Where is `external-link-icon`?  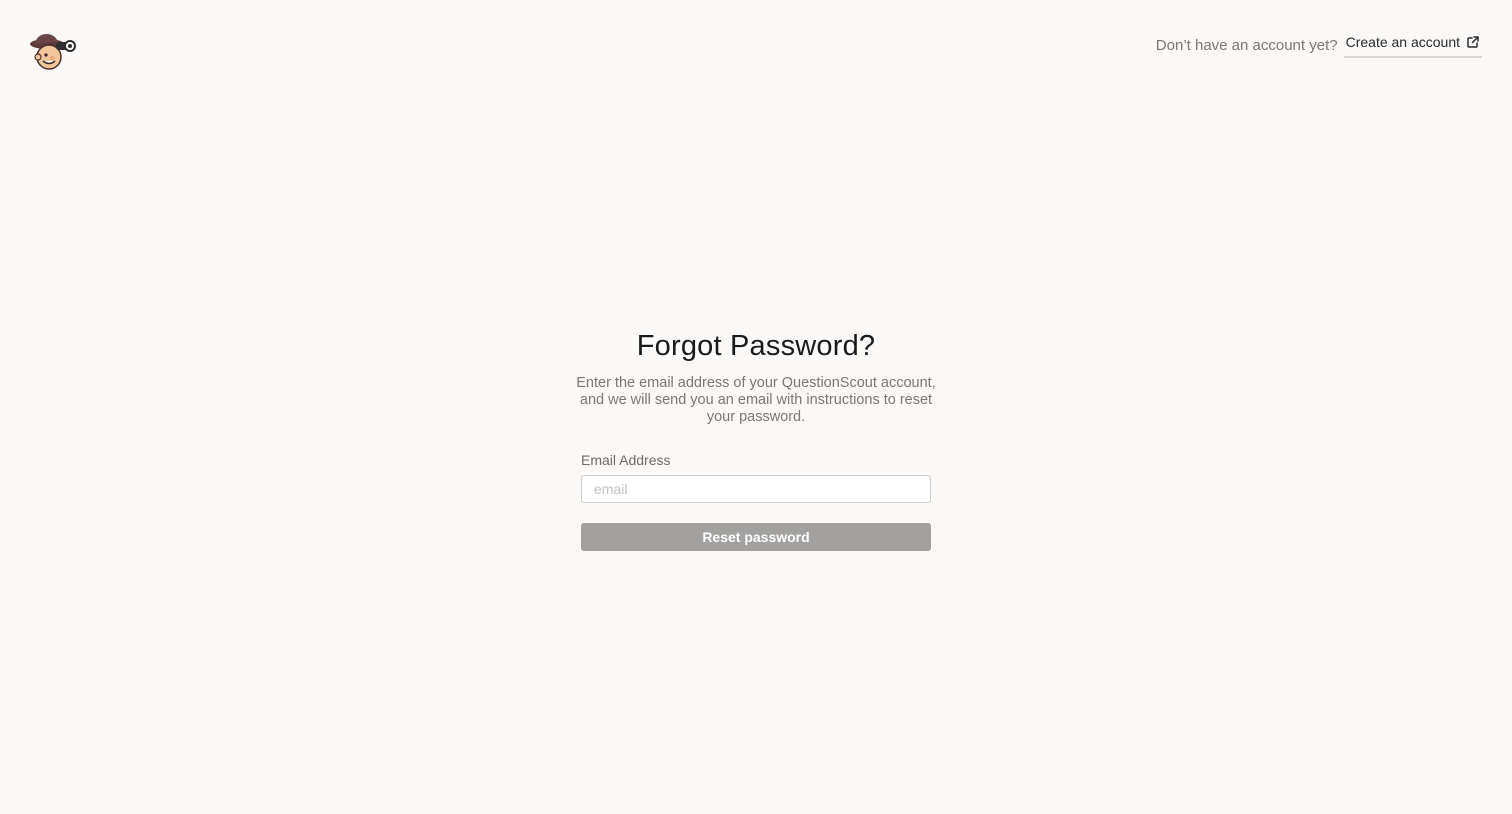
external-link-icon is located at coordinates (1473, 42).